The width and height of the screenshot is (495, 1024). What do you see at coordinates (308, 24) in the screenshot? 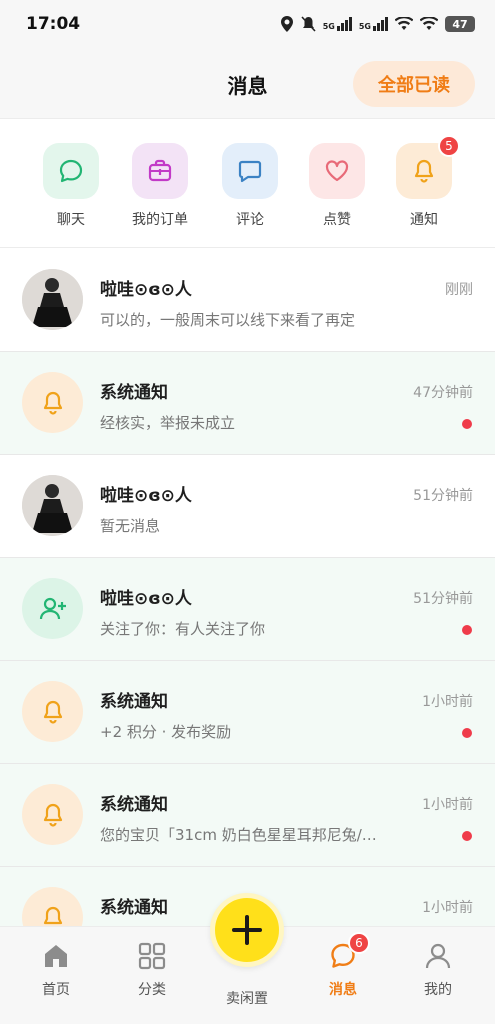
I see `mute-bell-icon` at bounding box center [308, 24].